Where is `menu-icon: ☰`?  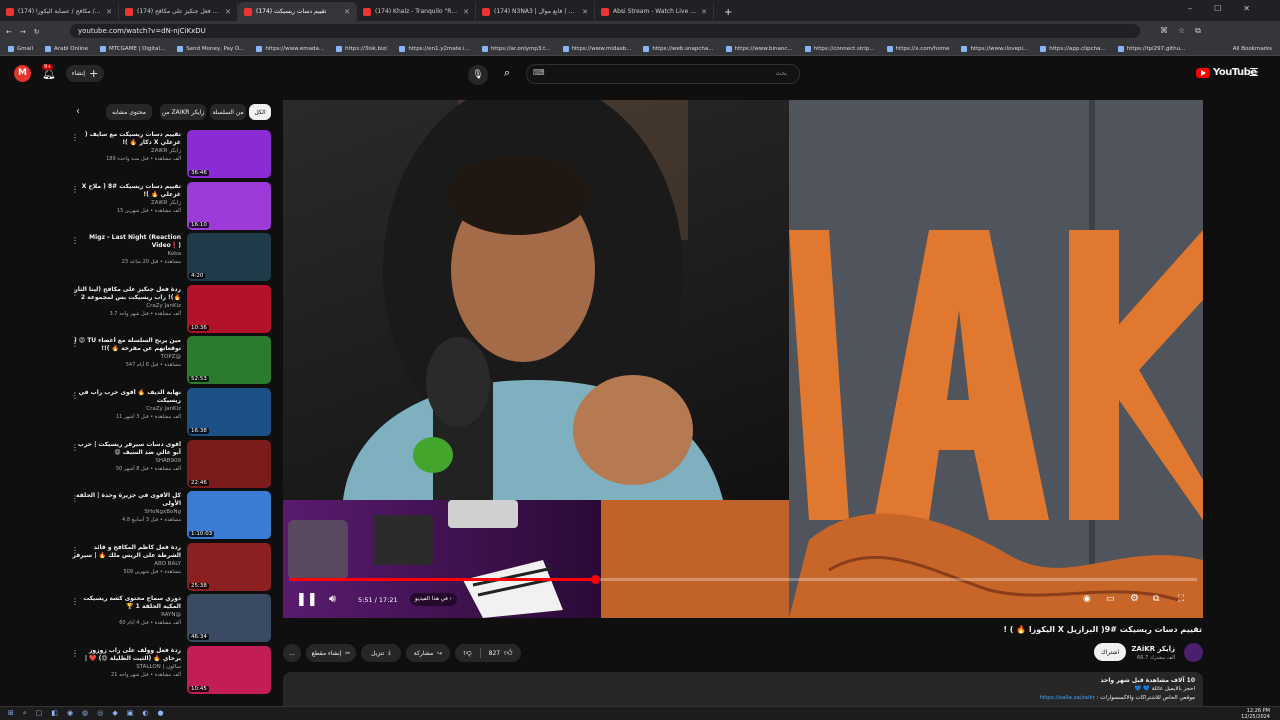 menu-icon: ☰ is located at coordinates (1254, 72).